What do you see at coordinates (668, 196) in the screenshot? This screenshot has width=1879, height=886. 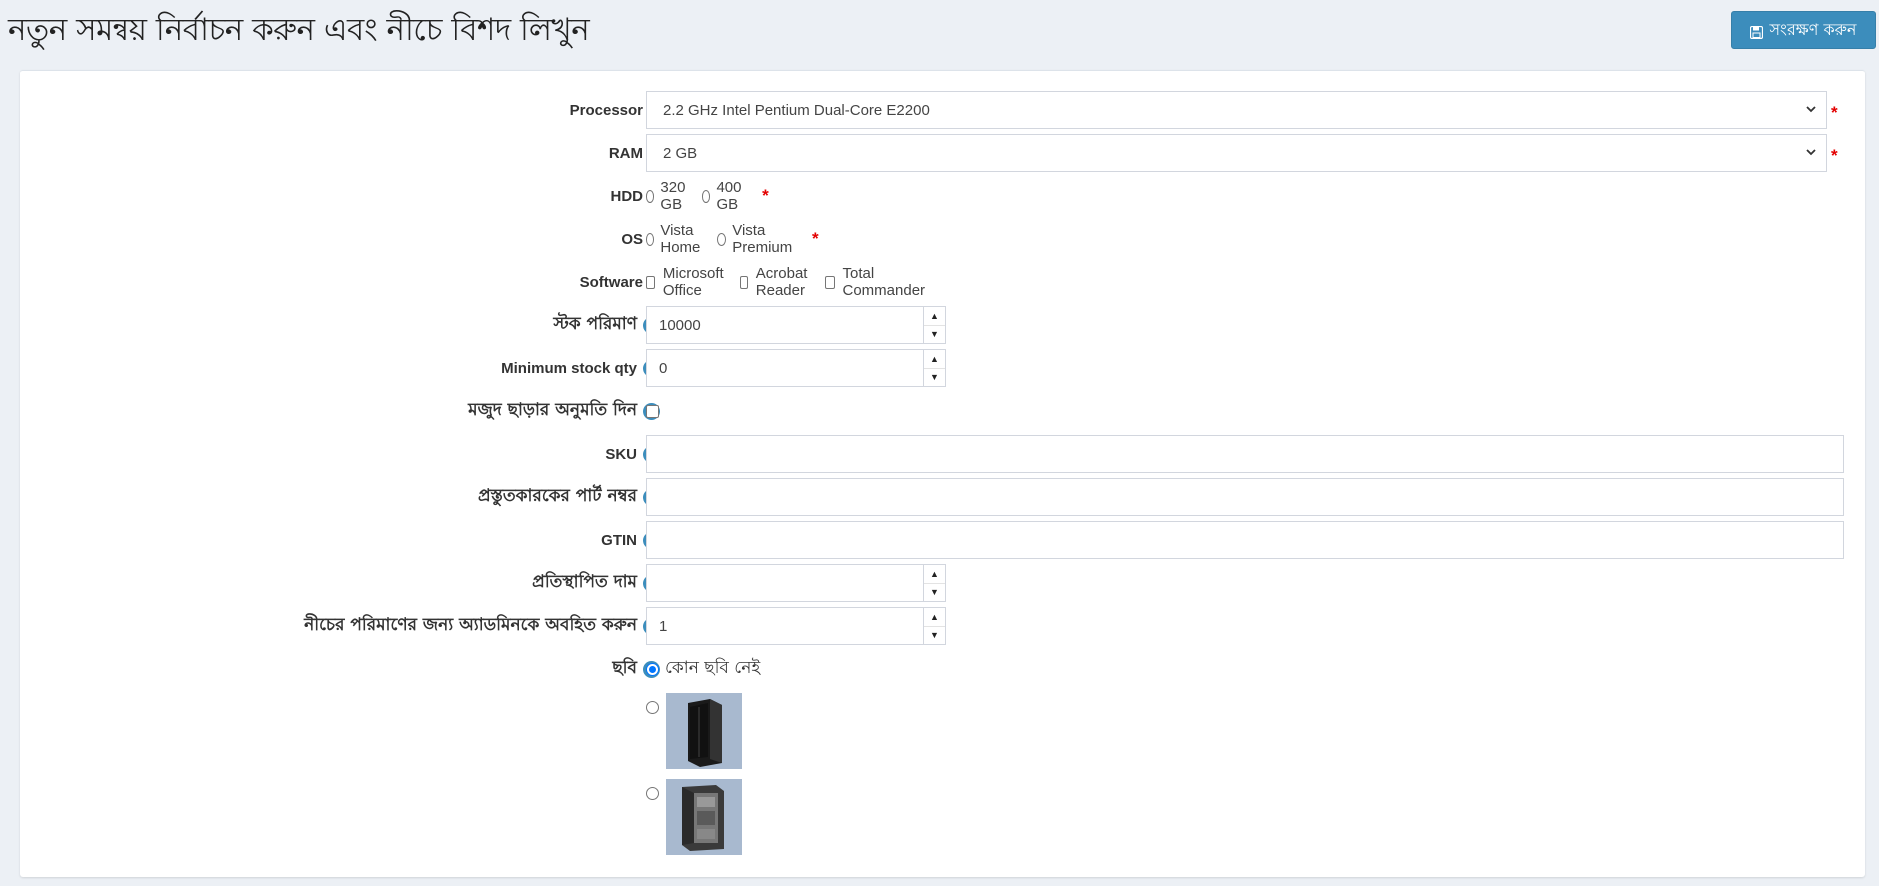 I see `hdd-option-320: 320 GB` at bounding box center [668, 196].